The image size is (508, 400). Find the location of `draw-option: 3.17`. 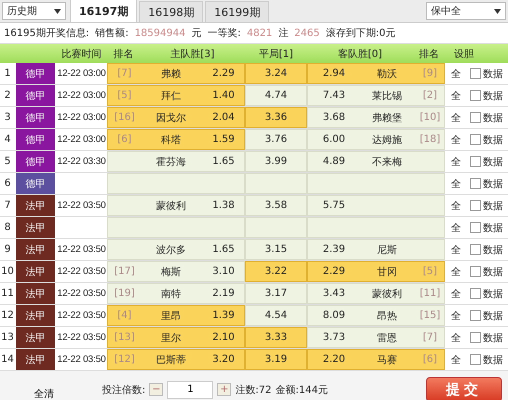

draw-option: 3.17 is located at coordinates (276, 293).